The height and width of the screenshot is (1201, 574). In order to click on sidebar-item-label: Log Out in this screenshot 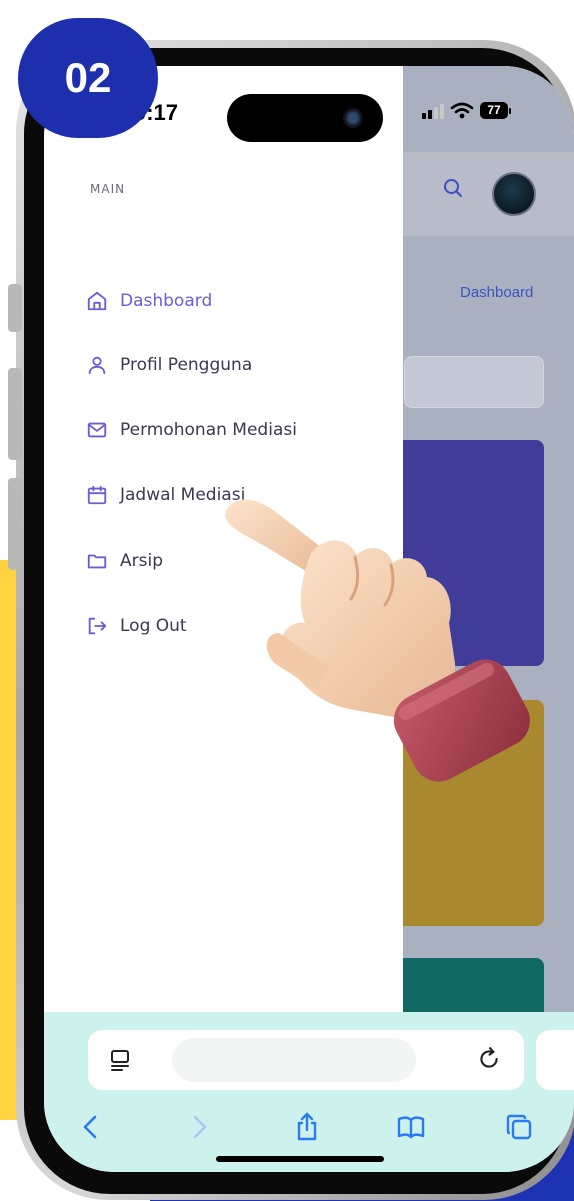, I will do `click(153, 626)`.